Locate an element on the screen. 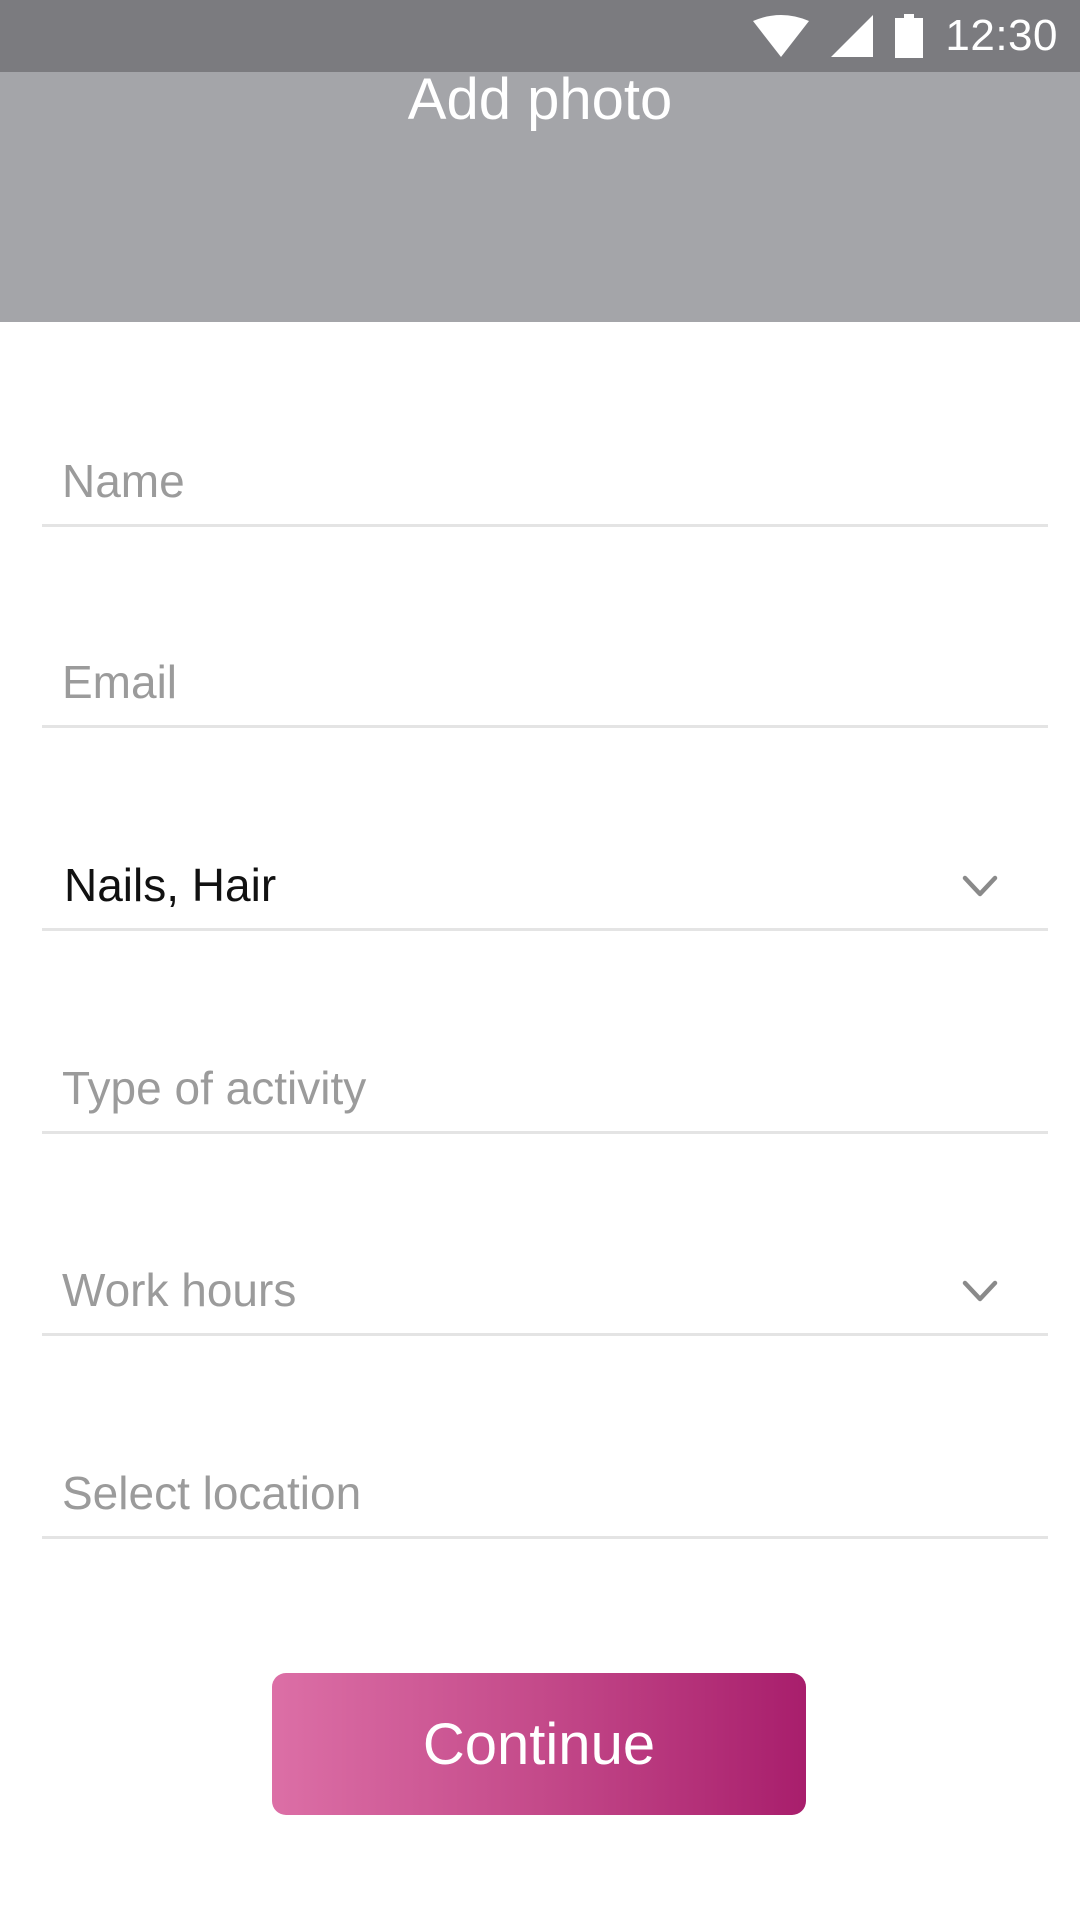 Image resolution: width=1080 pixels, height=1920 pixels. work-hours-select: Work hours is located at coordinates (545, 1284).